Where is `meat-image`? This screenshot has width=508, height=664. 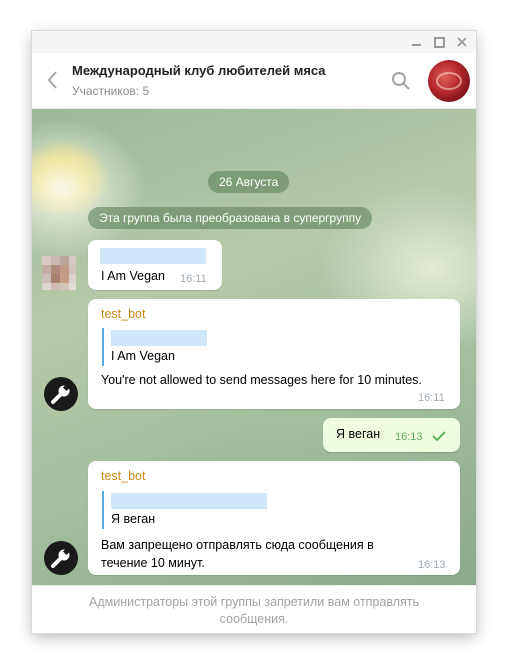
meat-image is located at coordinates (449, 81).